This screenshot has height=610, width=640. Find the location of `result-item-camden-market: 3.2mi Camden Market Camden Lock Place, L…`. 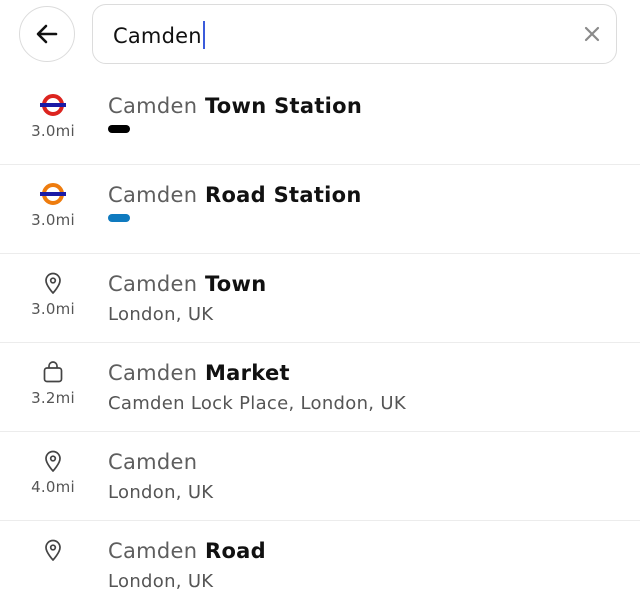

result-item-camden-market: 3.2mi Camden Market Camden Lock Place, L… is located at coordinates (320, 387).